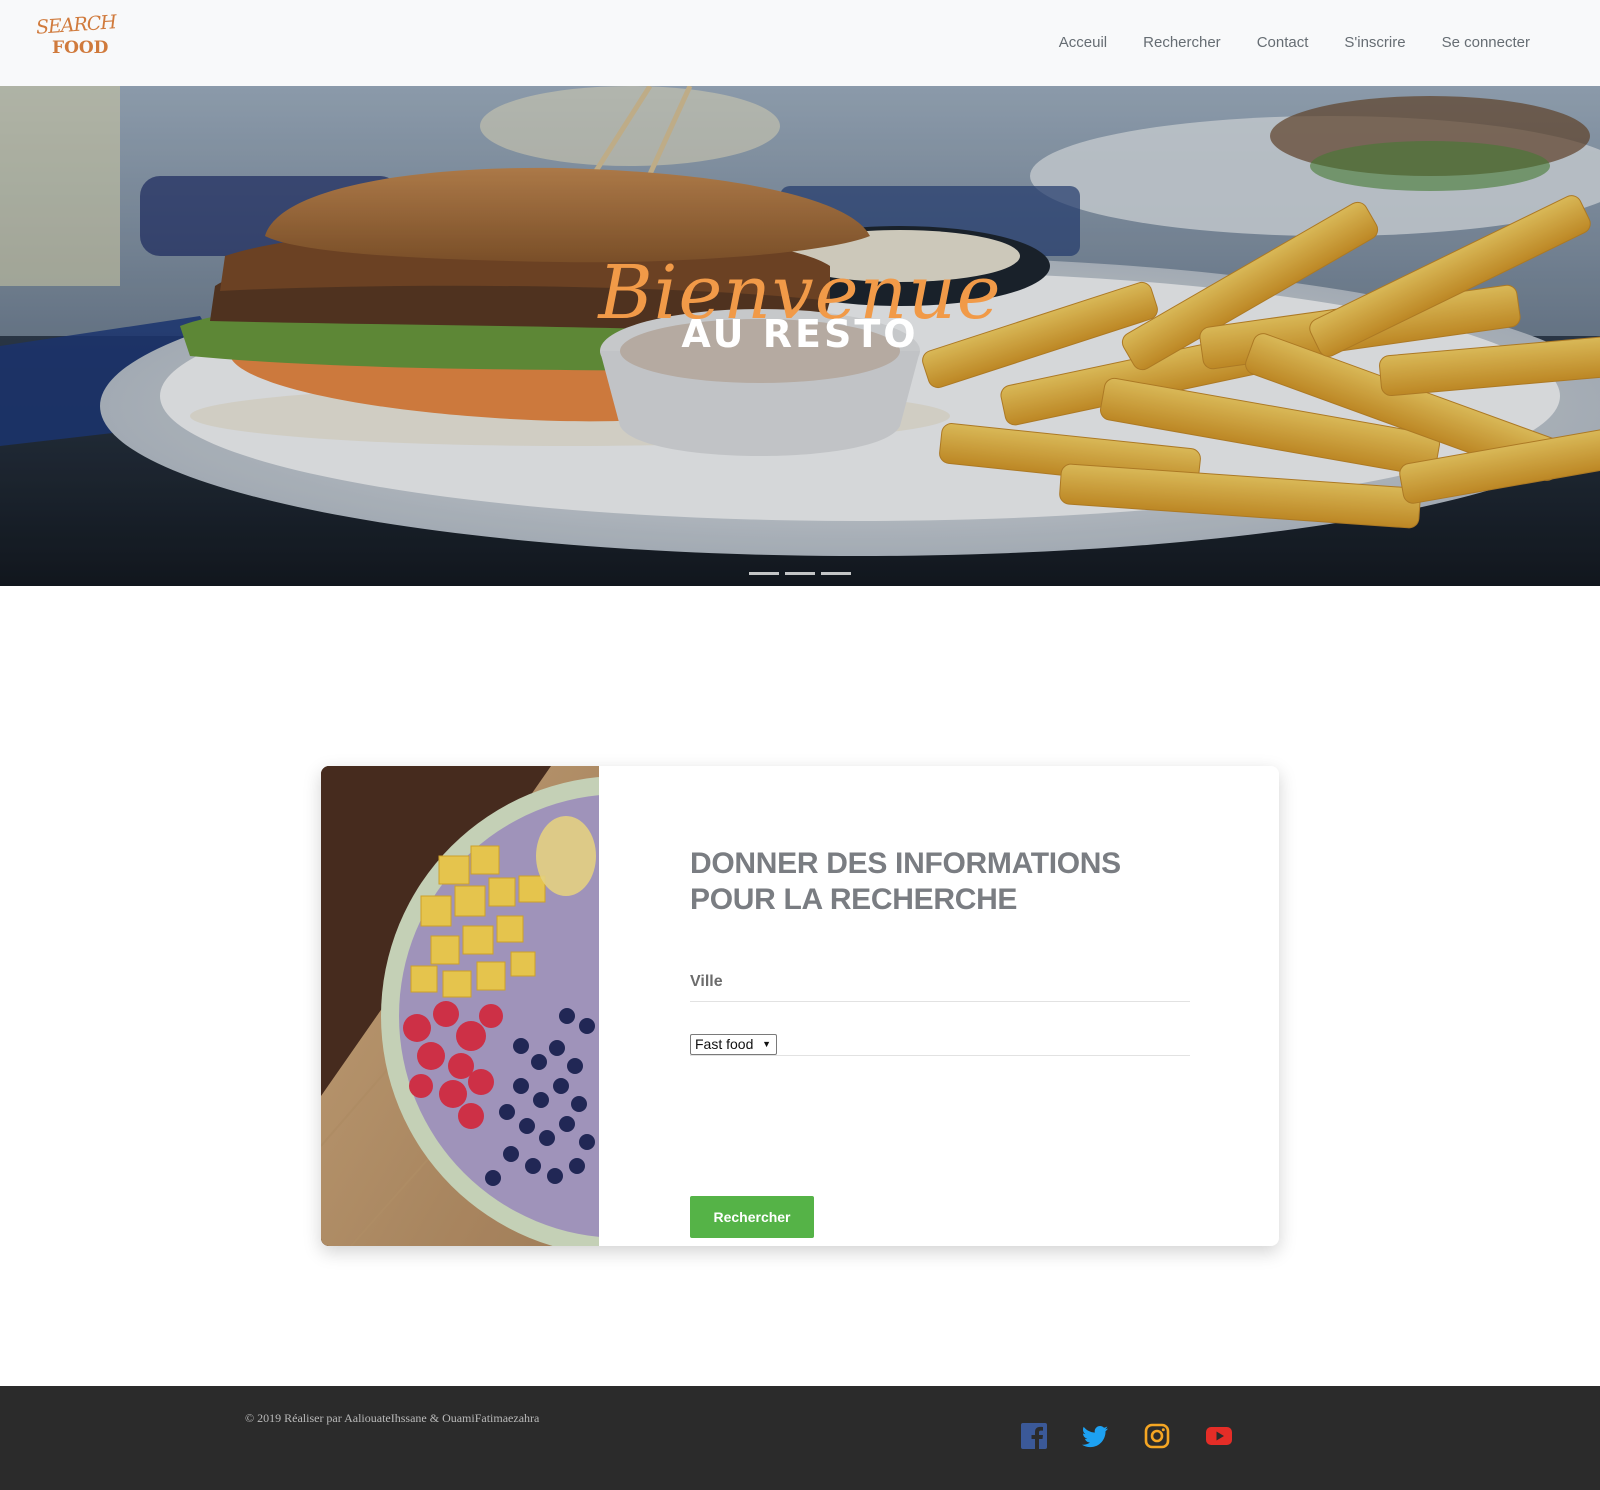  I want to click on brand-logo-line1: SEARCH, so click(76, 25).